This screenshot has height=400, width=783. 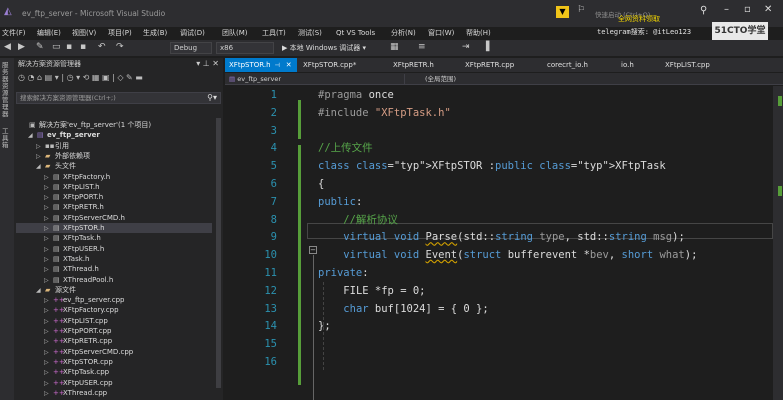 What do you see at coordinates (321, 184) in the screenshot?
I see `code-line: {` at bounding box center [321, 184].